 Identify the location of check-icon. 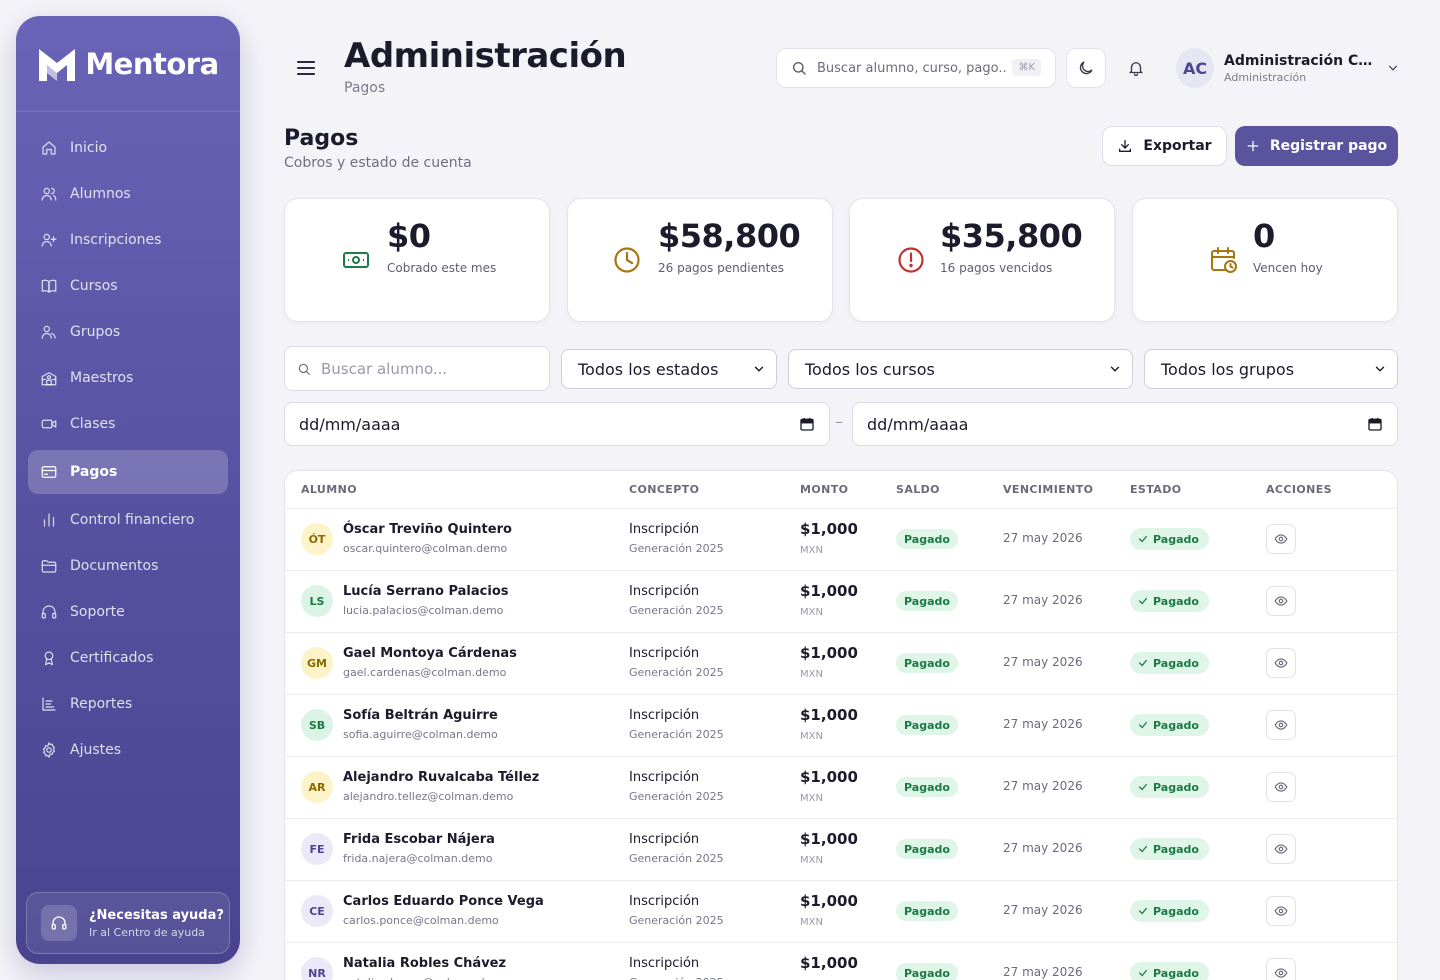
(1143, 725).